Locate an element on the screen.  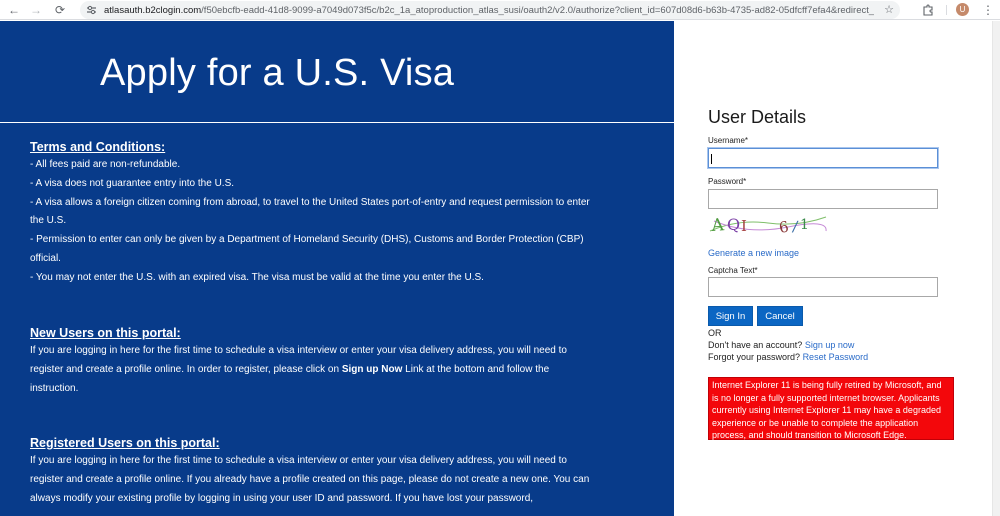
username-input is located at coordinates (823, 158).